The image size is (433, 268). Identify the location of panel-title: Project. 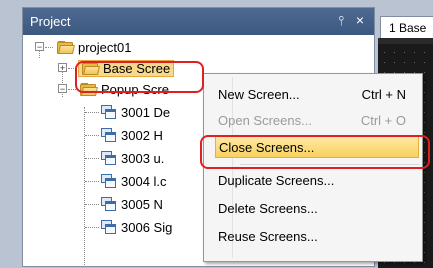
(50, 21).